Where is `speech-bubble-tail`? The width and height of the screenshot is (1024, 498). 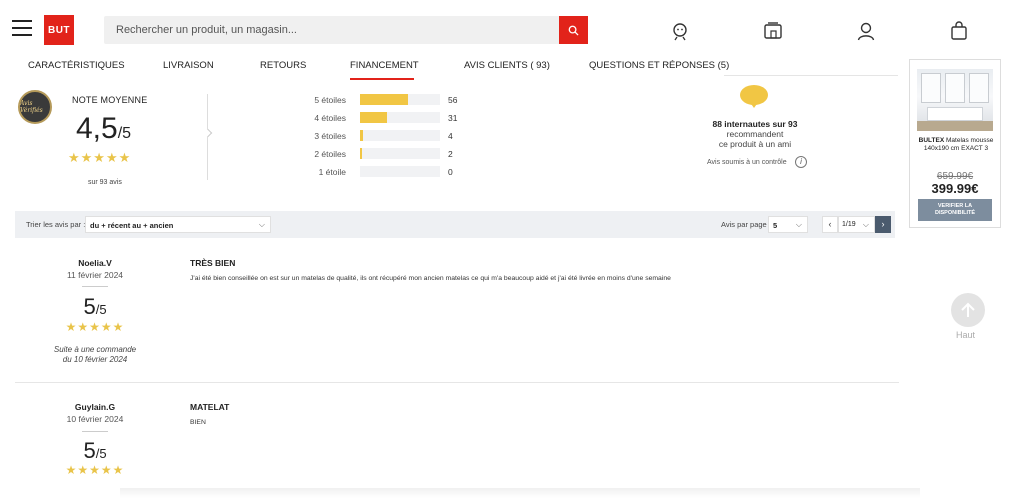 speech-bubble-tail is located at coordinates (754, 104).